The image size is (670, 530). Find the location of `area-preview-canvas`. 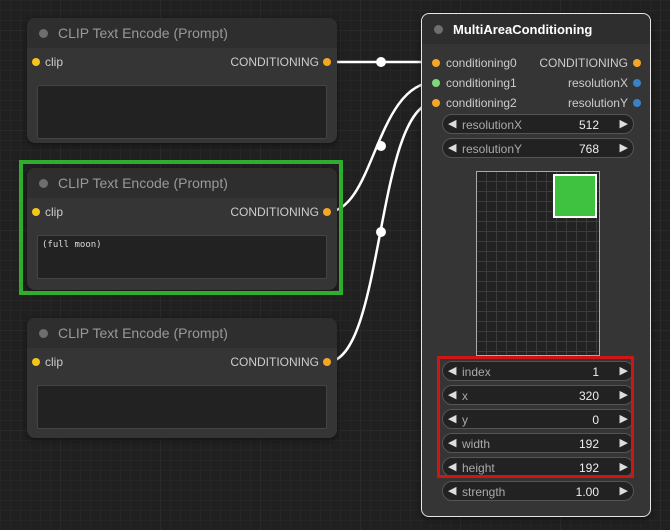

area-preview-canvas is located at coordinates (538, 263).